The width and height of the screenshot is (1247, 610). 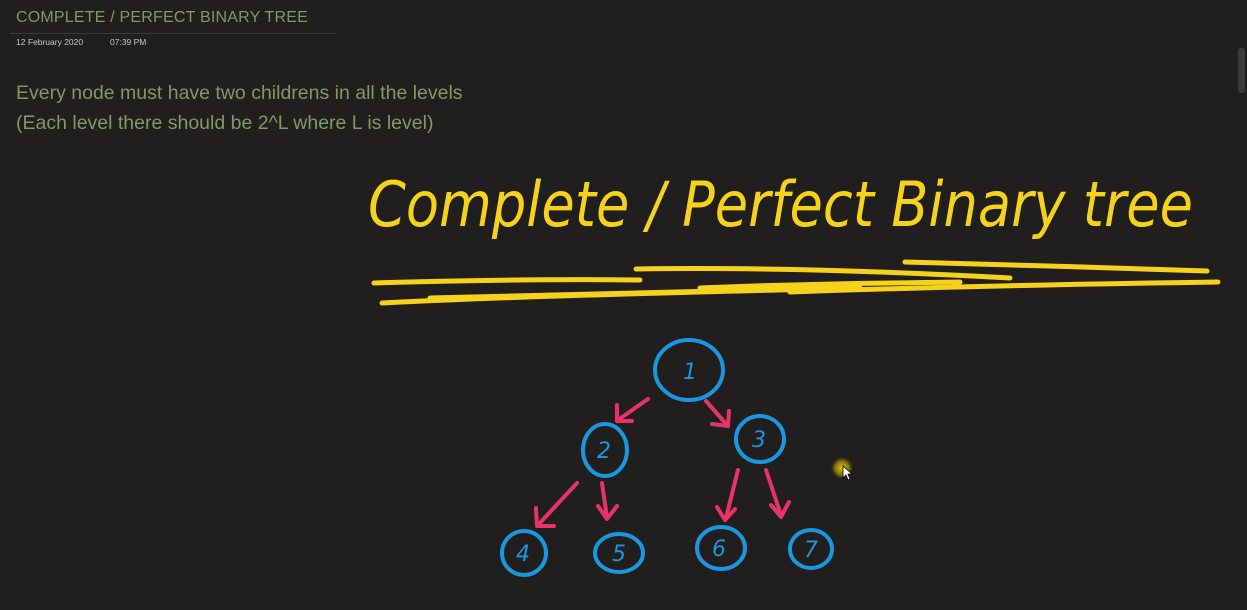 What do you see at coordinates (619, 554) in the screenshot?
I see `node-label-5: 5` at bounding box center [619, 554].